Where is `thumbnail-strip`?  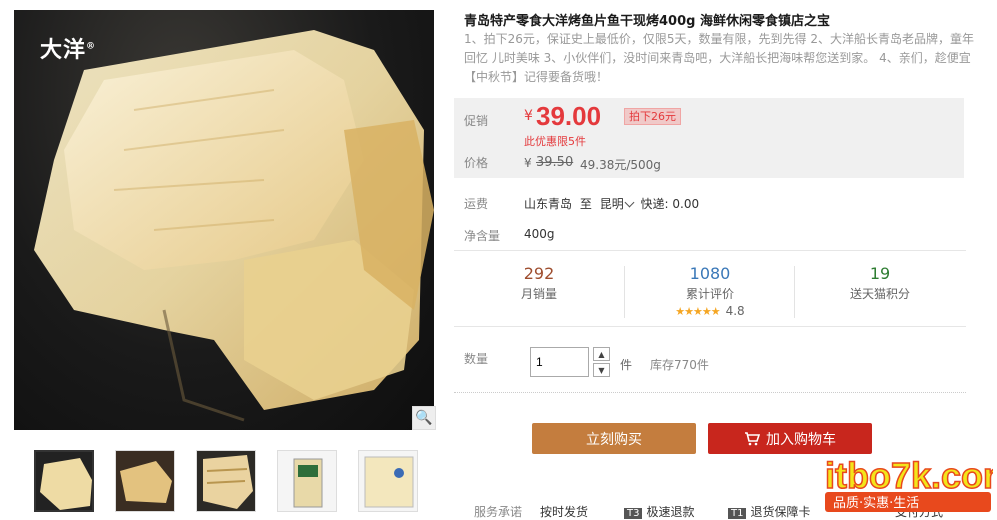
thumbnail-strip is located at coordinates (226, 481).